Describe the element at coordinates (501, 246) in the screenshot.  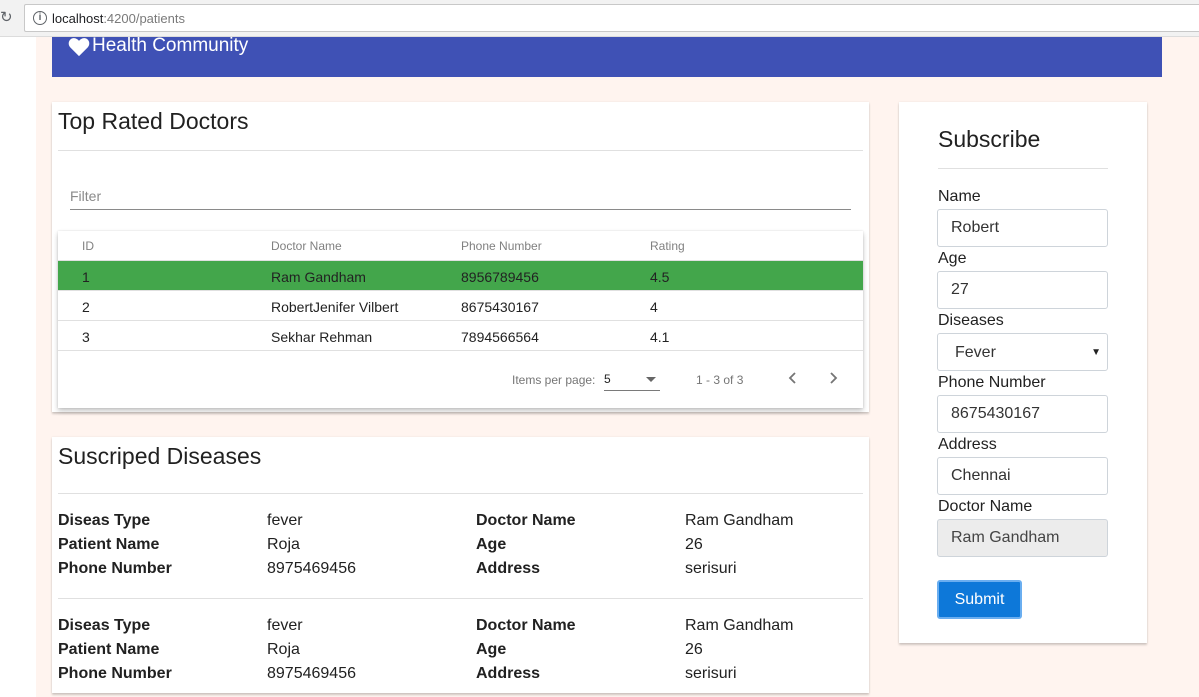
I see `column-header-phone-number: Phone Number` at that location.